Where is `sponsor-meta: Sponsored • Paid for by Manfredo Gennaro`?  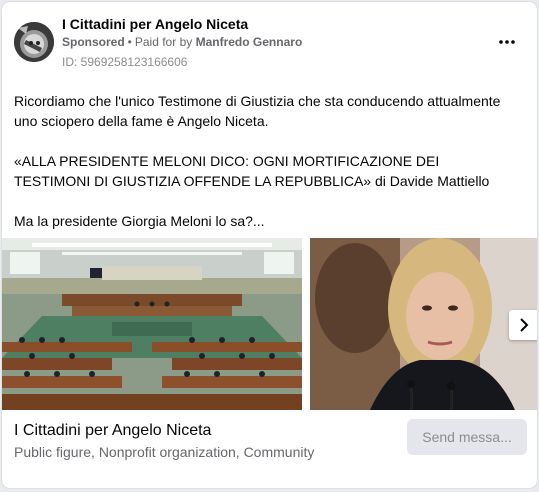
sponsor-meta: Sponsored • Paid for by Manfredo Gennaro is located at coordinates (182, 42).